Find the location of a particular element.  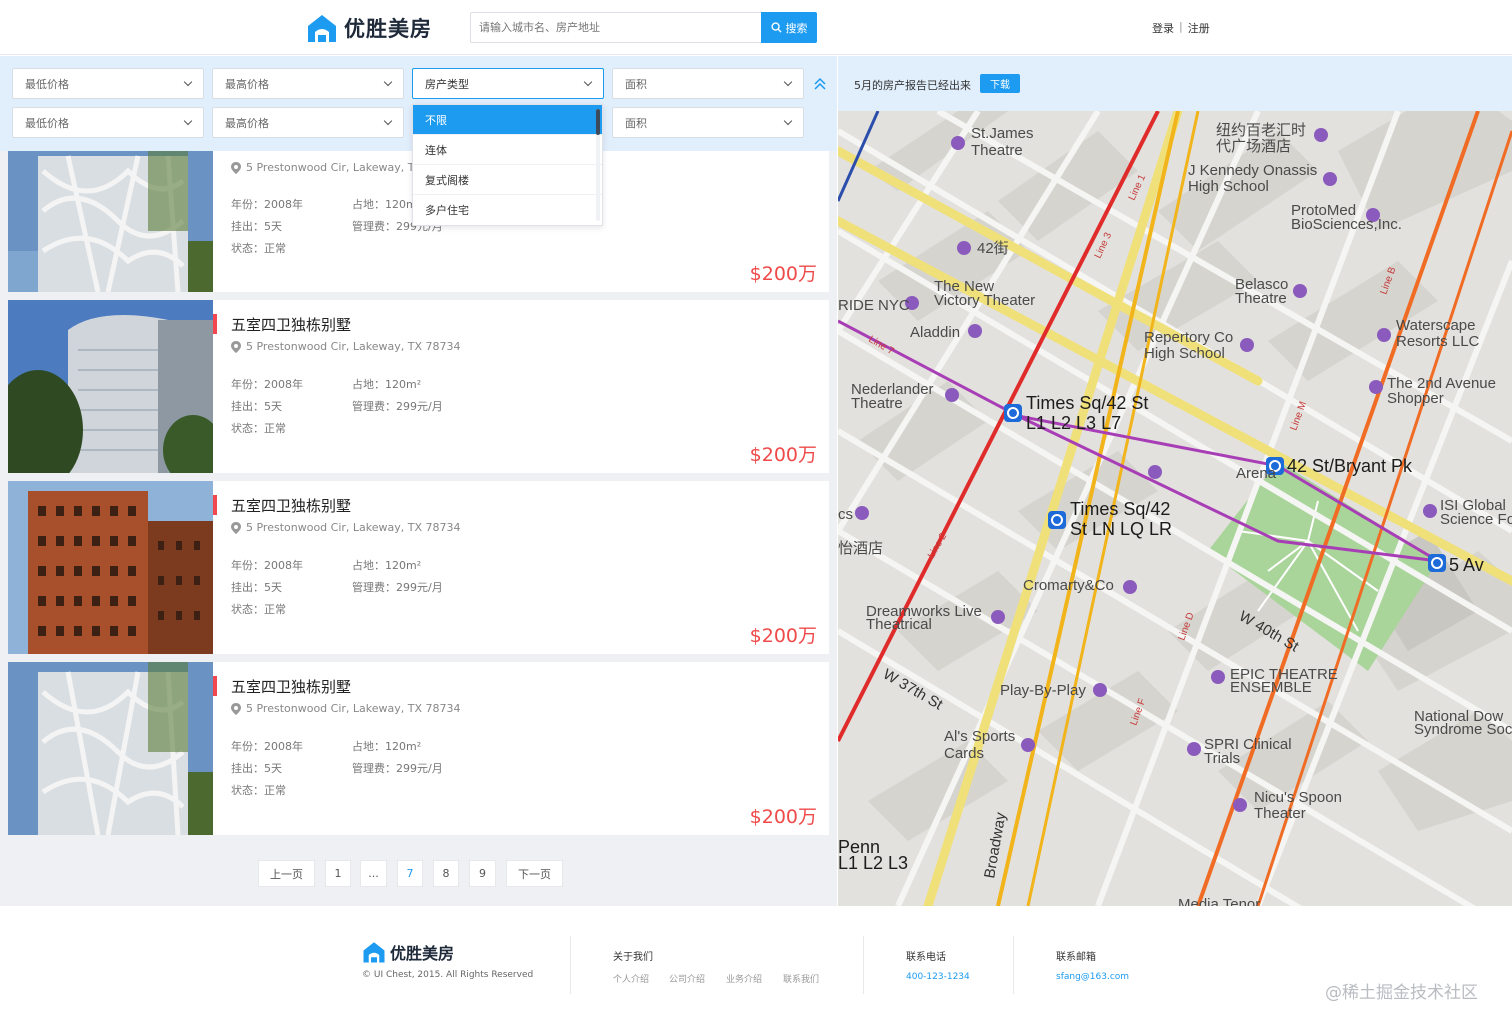

select-label: 面积 is located at coordinates (636, 123).